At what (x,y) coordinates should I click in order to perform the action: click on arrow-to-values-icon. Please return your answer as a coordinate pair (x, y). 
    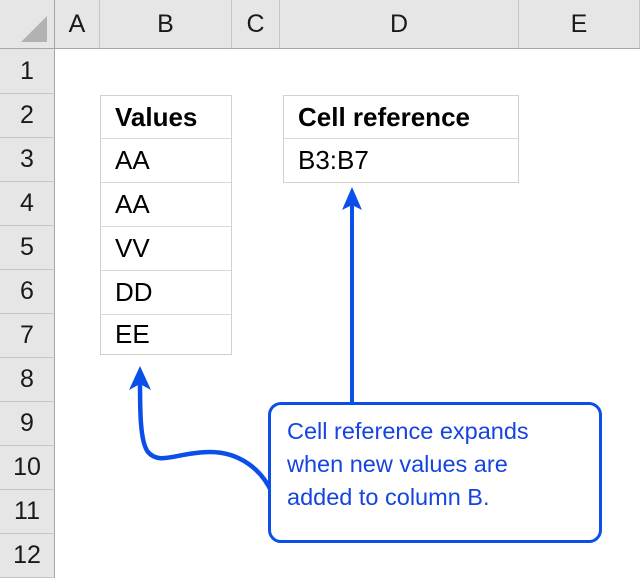
    Looking at the image, I should click on (202, 431).